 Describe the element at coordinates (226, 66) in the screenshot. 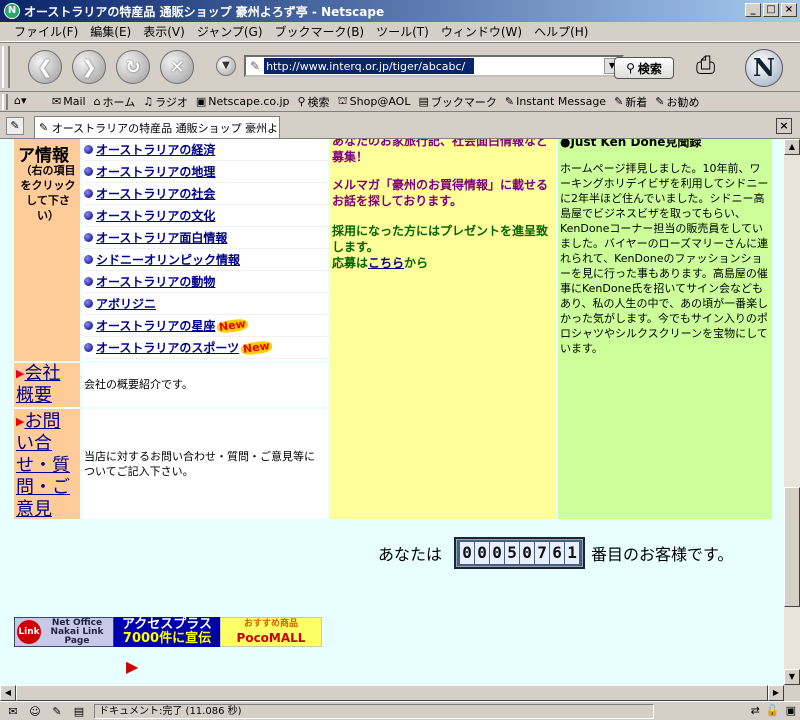

I see `history-dropdown-icon: ▼` at that location.